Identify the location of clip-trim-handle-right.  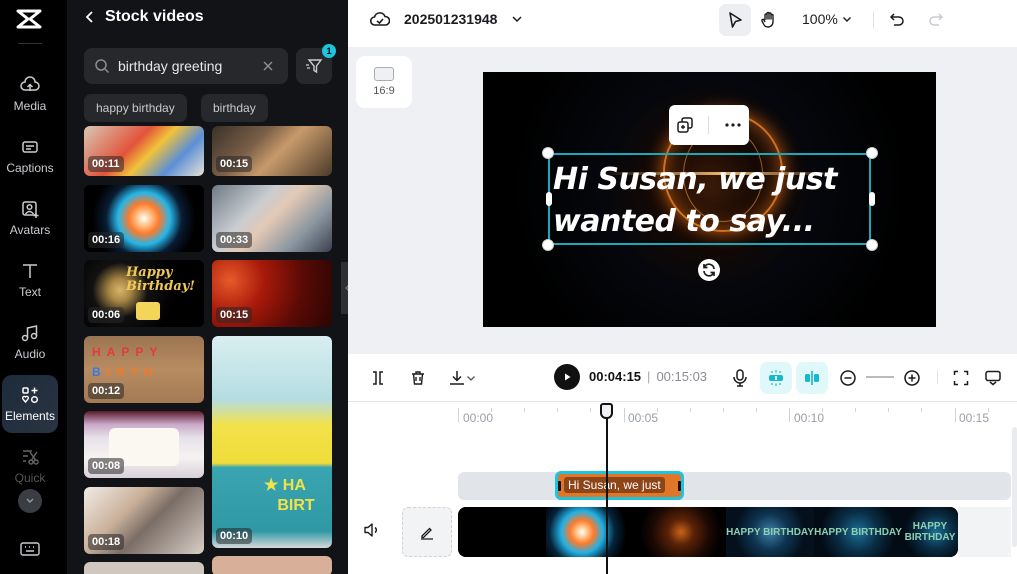
(679, 486).